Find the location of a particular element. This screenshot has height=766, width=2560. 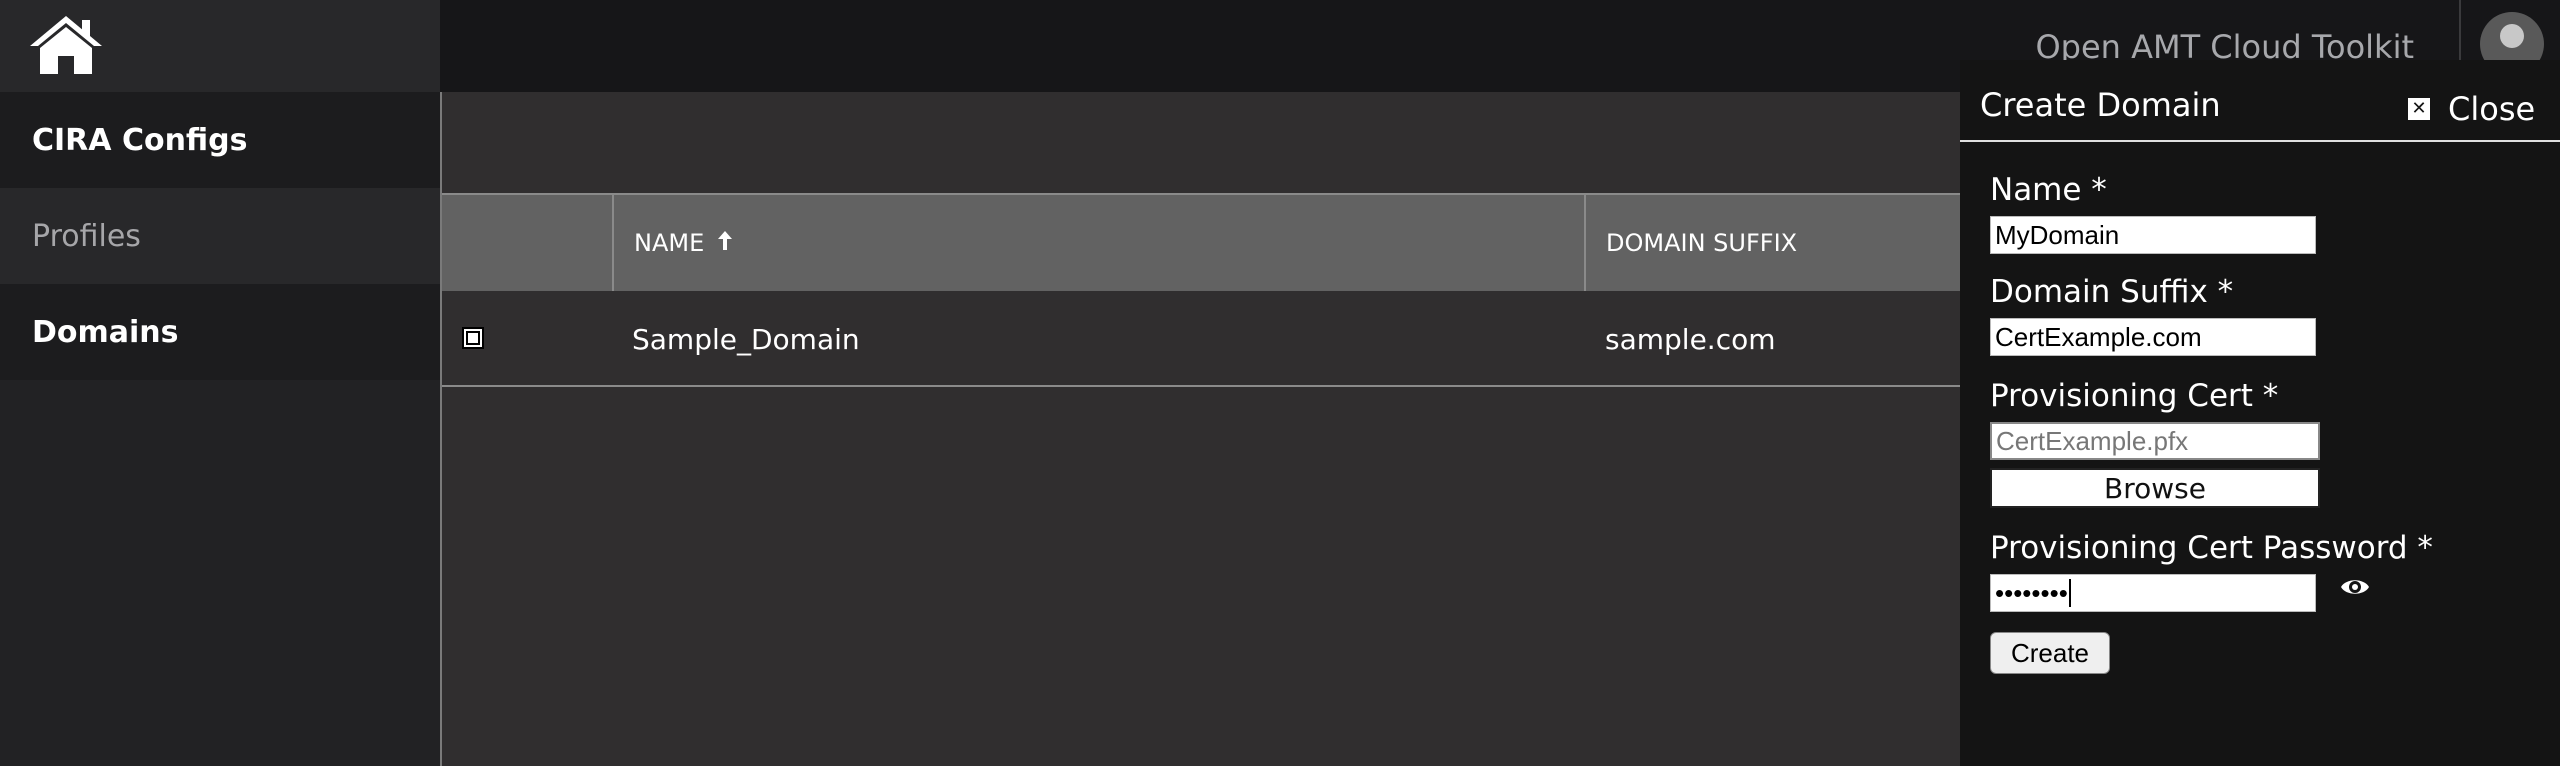

name-label: Name * is located at coordinates (2048, 190).